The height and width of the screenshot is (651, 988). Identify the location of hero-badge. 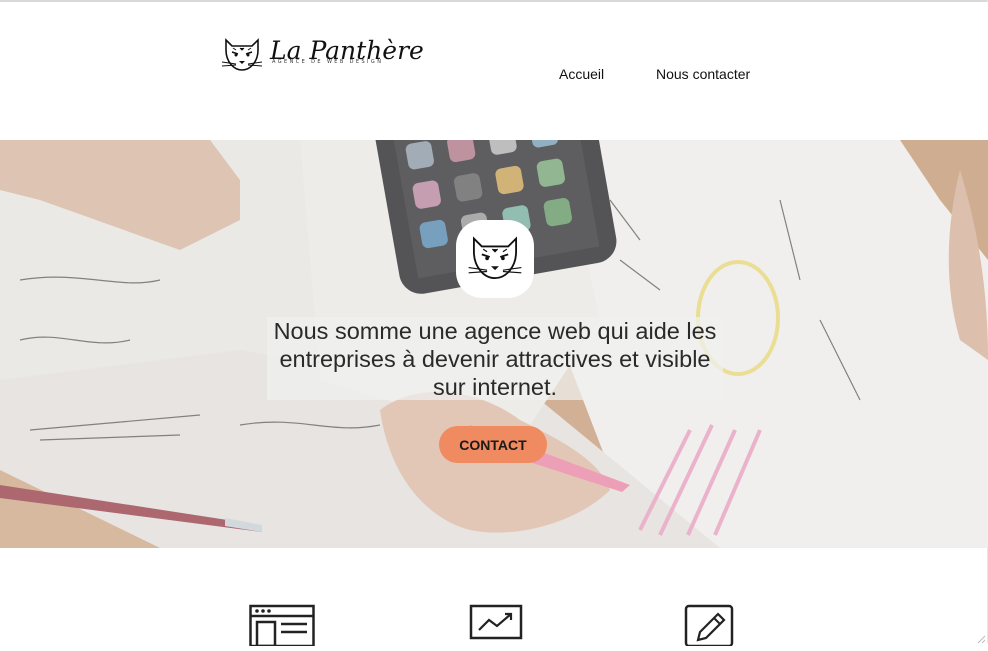
(495, 259).